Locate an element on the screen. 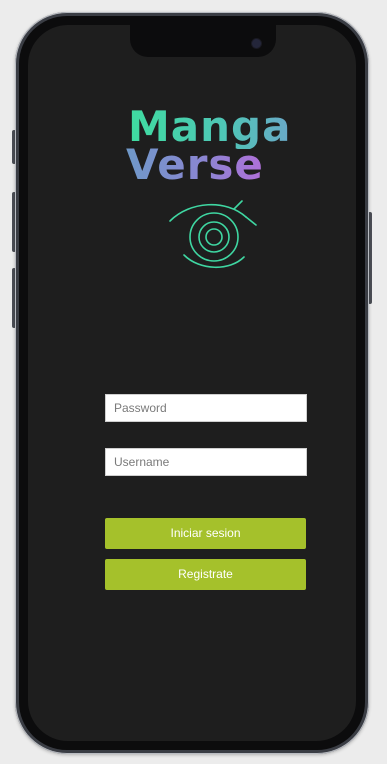 This screenshot has width=387, height=764. logo-text-verse: Verse is located at coordinates (195, 164).